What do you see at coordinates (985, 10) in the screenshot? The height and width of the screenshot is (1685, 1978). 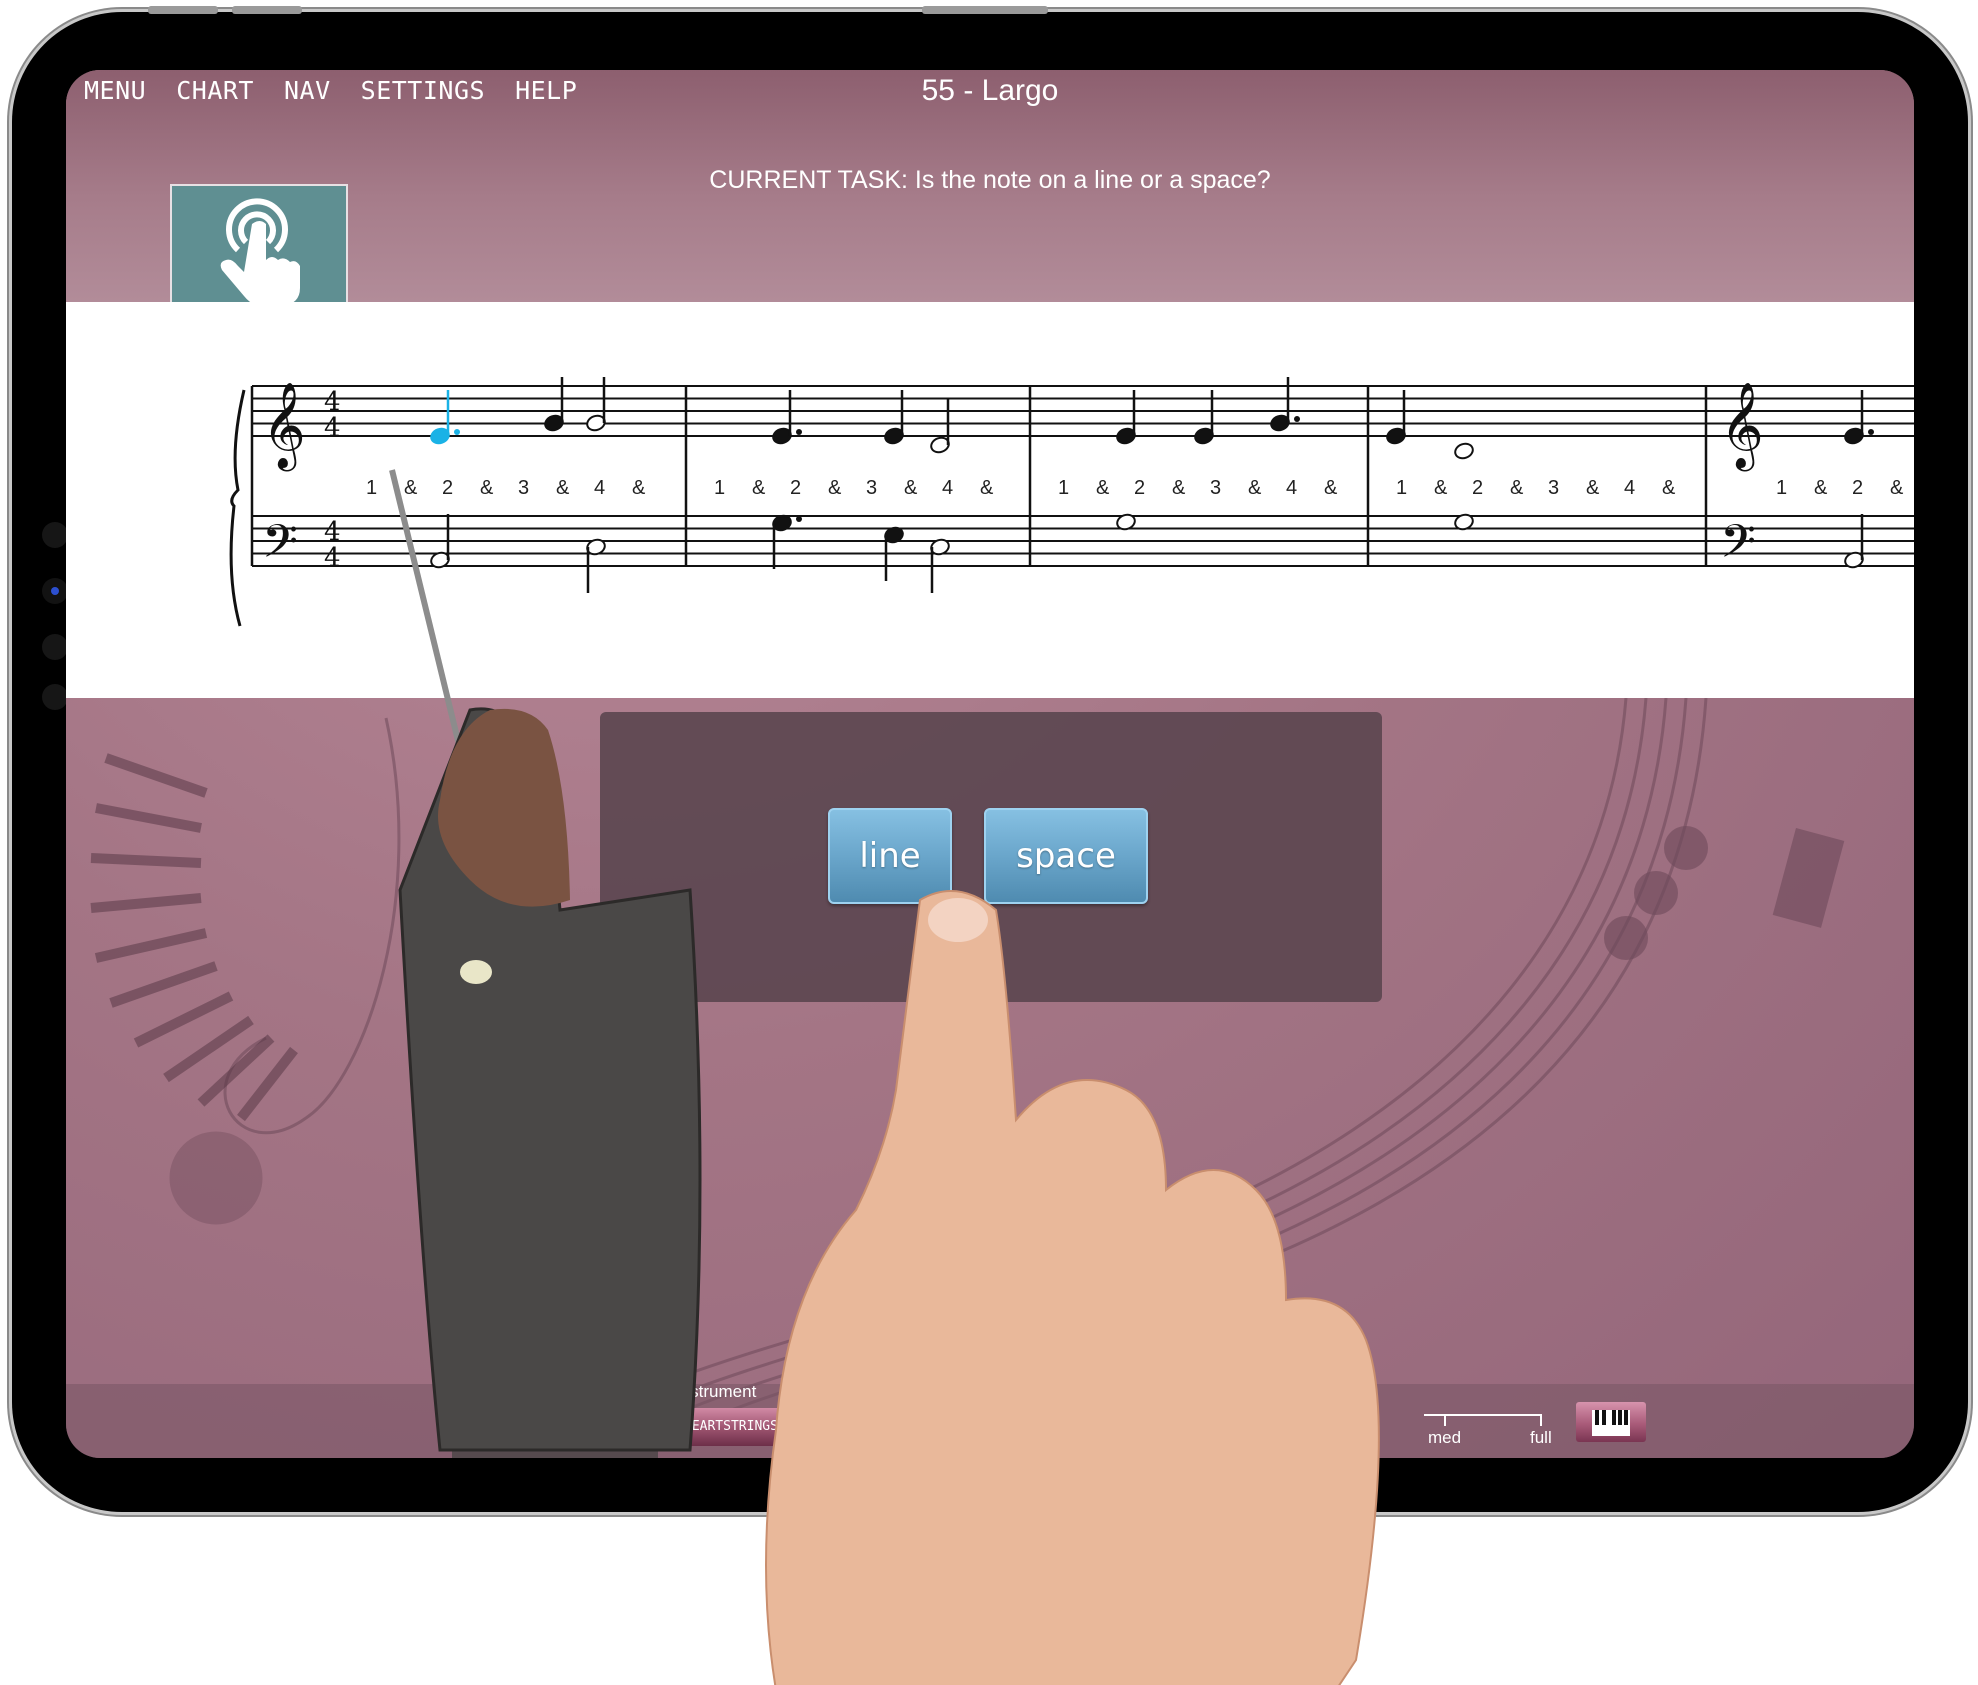 I see `power-button` at bounding box center [985, 10].